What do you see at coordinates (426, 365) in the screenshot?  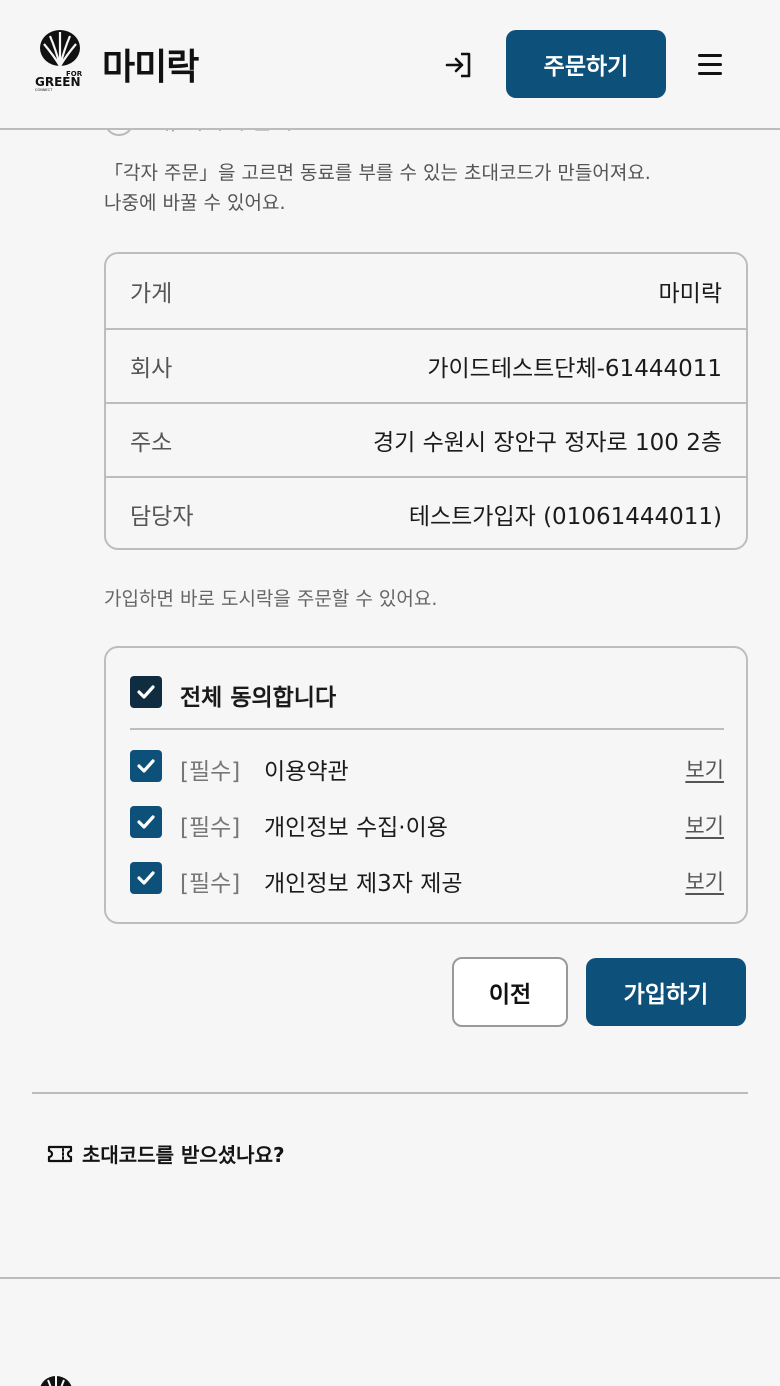 I see `info-row-company: 회사 가이드테스트단체-61444011` at bounding box center [426, 365].